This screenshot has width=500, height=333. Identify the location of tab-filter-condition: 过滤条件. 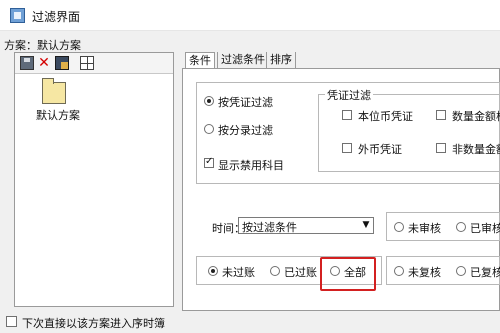
(242, 60).